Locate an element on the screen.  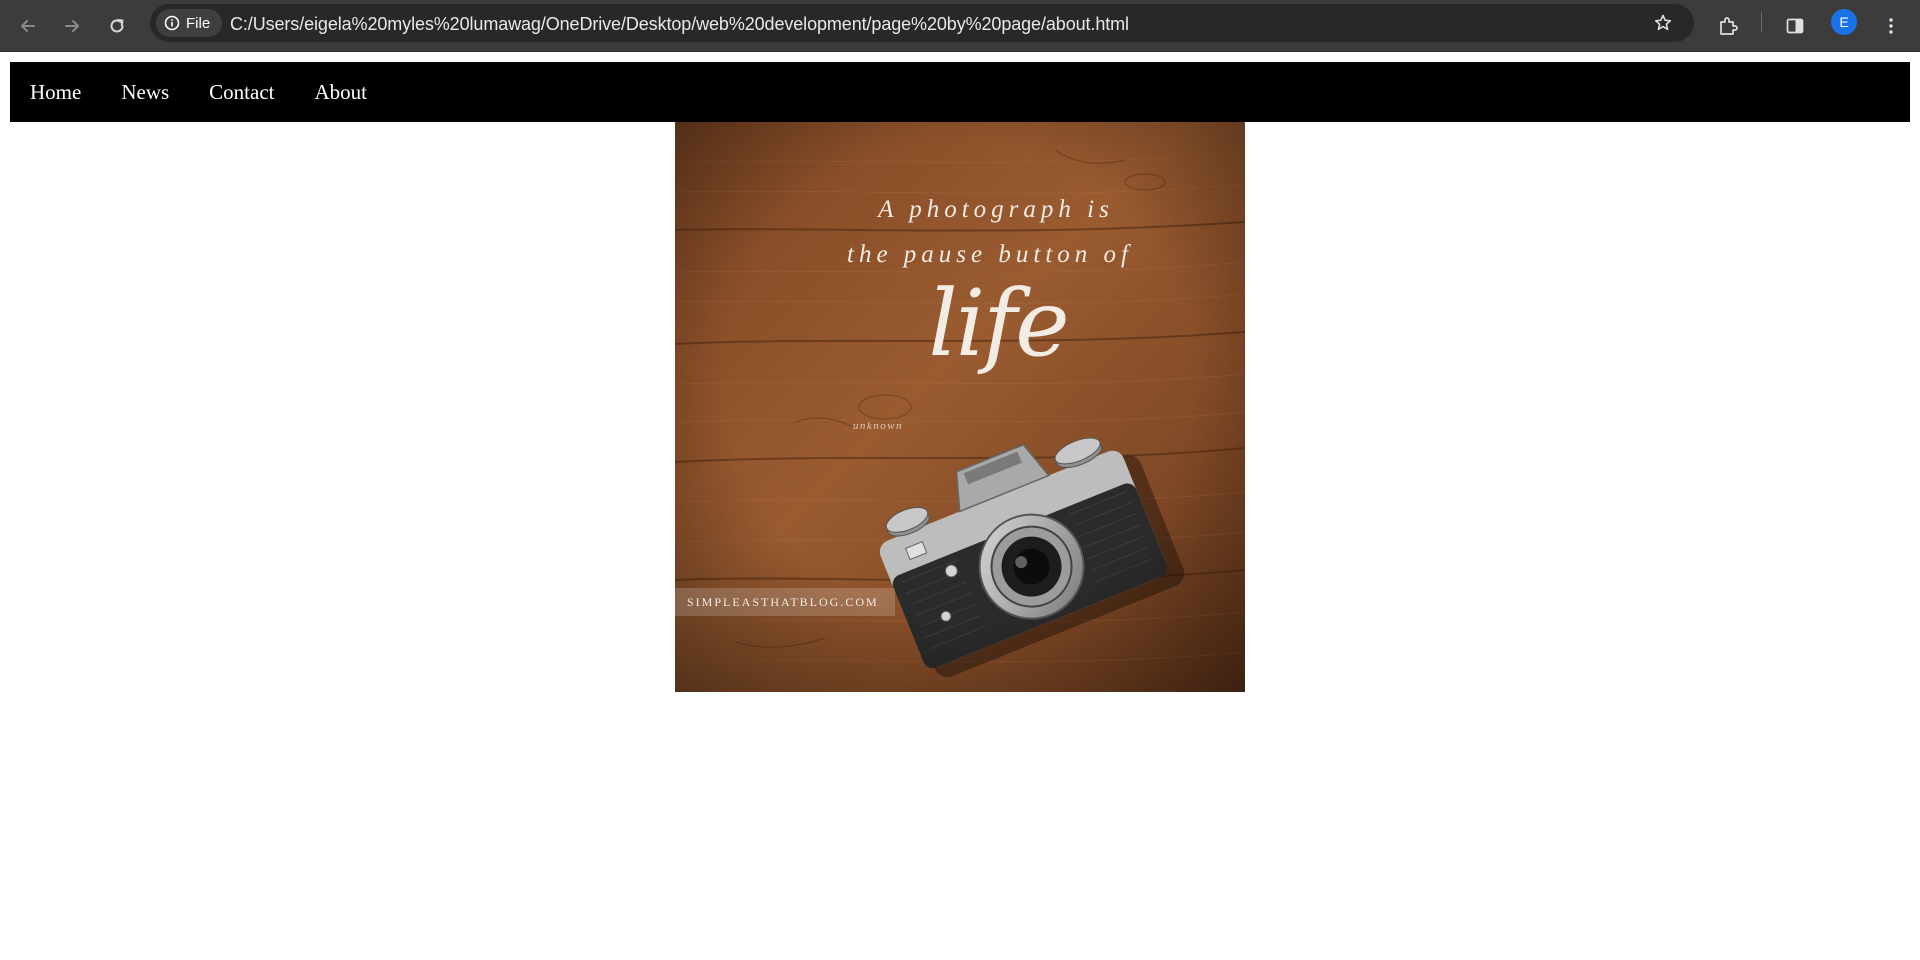
info-icon is located at coordinates (172, 23).